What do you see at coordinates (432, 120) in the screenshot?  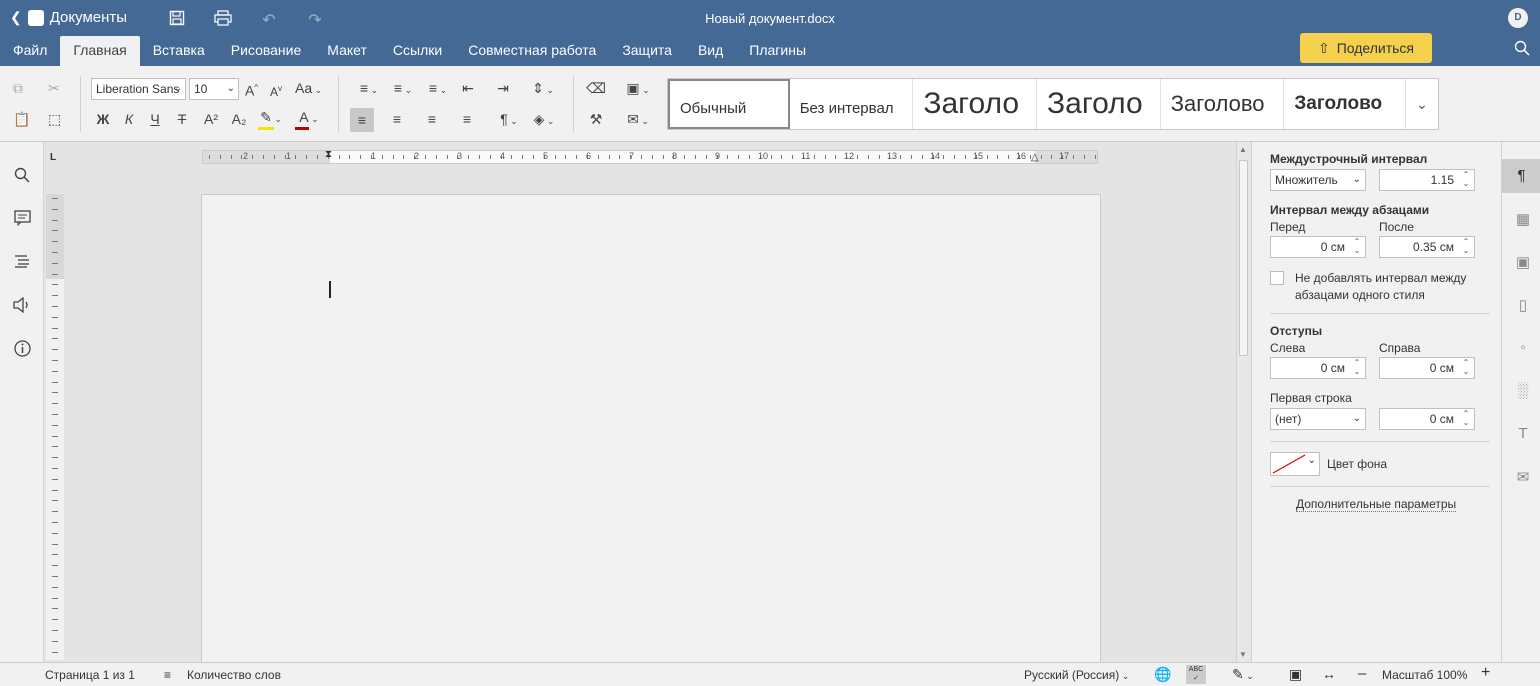 I see `align-right-button: ≡` at bounding box center [432, 120].